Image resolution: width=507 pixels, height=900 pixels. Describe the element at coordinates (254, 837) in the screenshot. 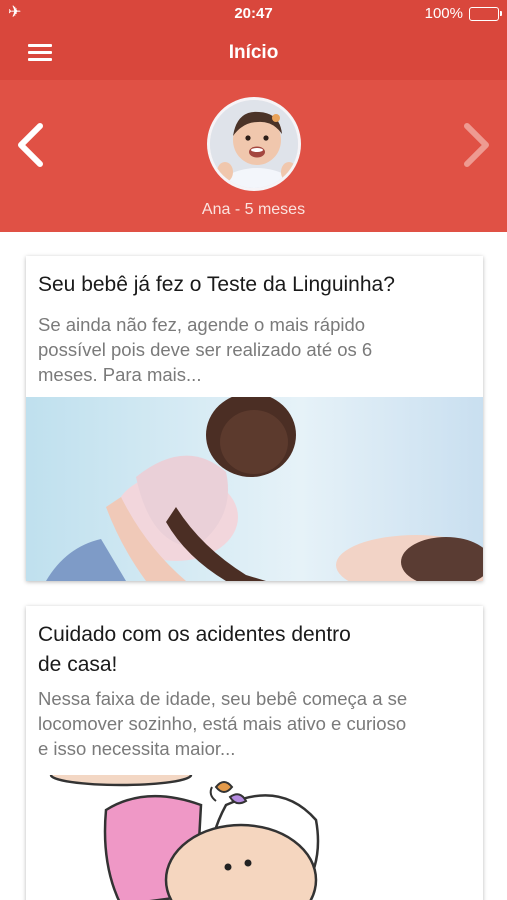

I see `article-image` at that location.